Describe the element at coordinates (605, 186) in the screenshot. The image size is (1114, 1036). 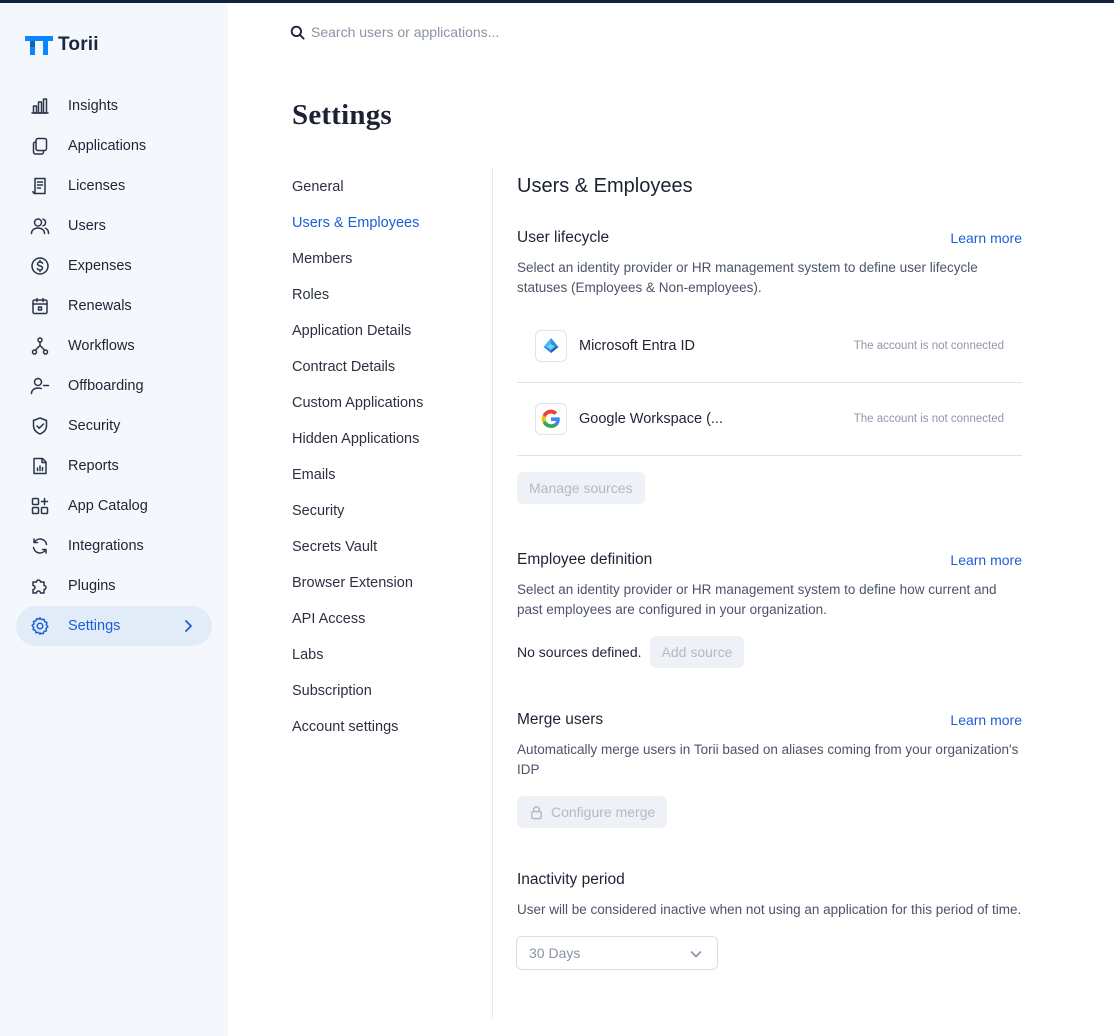
I see `section-title: Users & Employees` at that location.